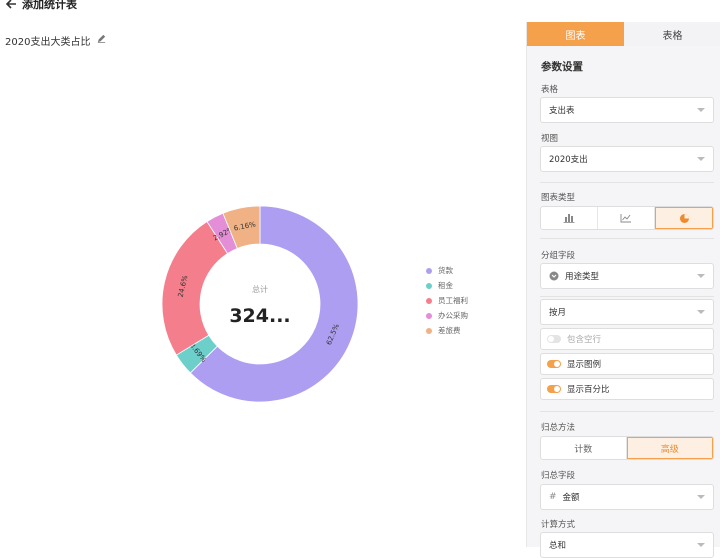 The height and width of the screenshot is (558, 720). Describe the element at coordinates (568, 160) in the screenshot. I see `view-select-value: 2020支出` at that location.